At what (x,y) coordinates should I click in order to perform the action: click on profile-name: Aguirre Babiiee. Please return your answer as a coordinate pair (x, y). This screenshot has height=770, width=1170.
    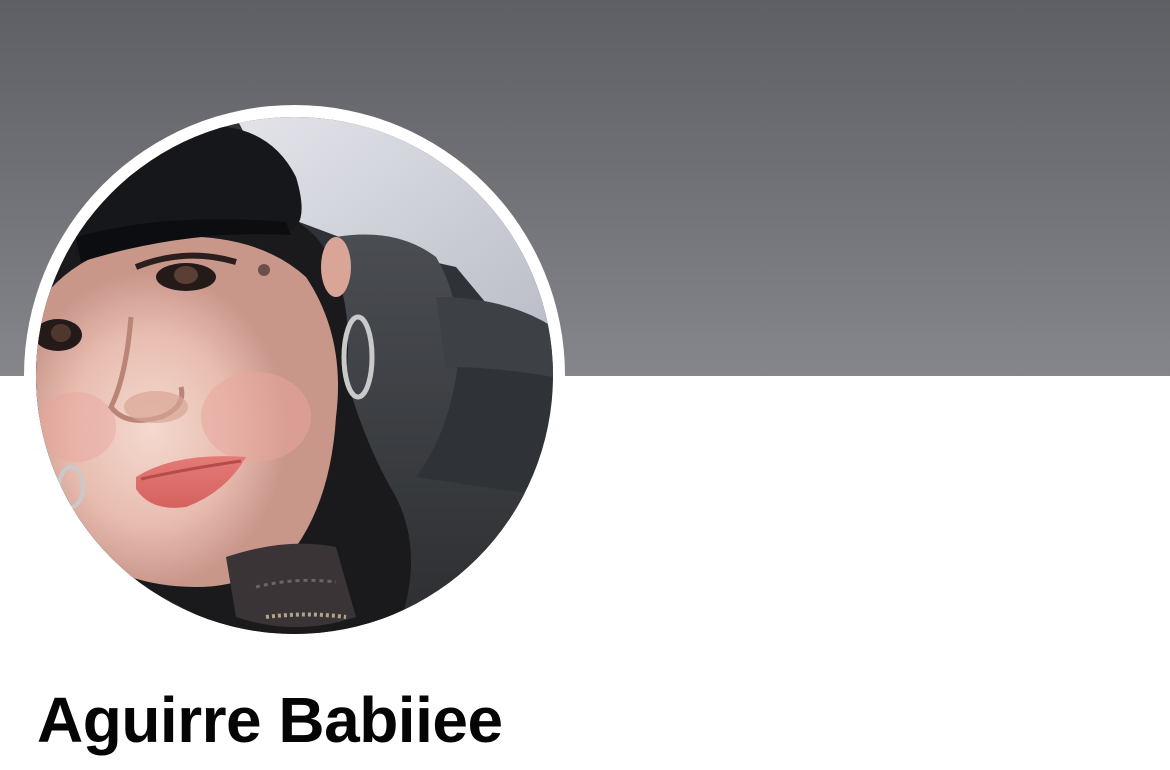
    Looking at the image, I should click on (270, 720).